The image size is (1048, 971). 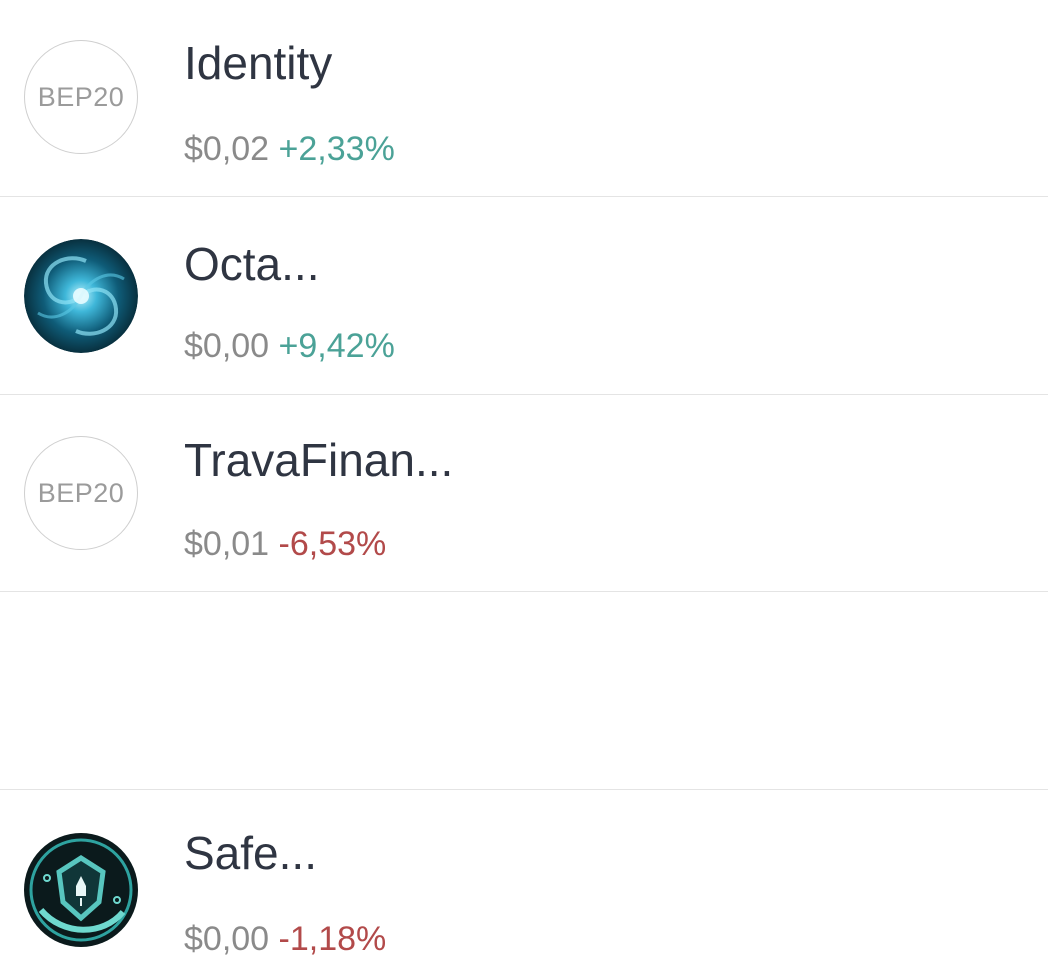 I want to click on safe-shield-rocket-icon, so click(x=81, y=890).